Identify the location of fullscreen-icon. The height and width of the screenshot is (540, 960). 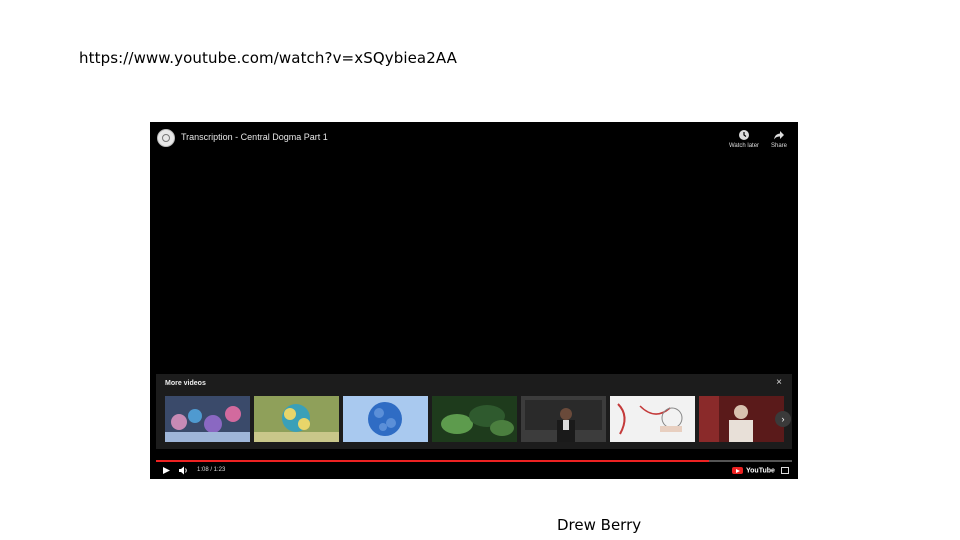
(785, 470).